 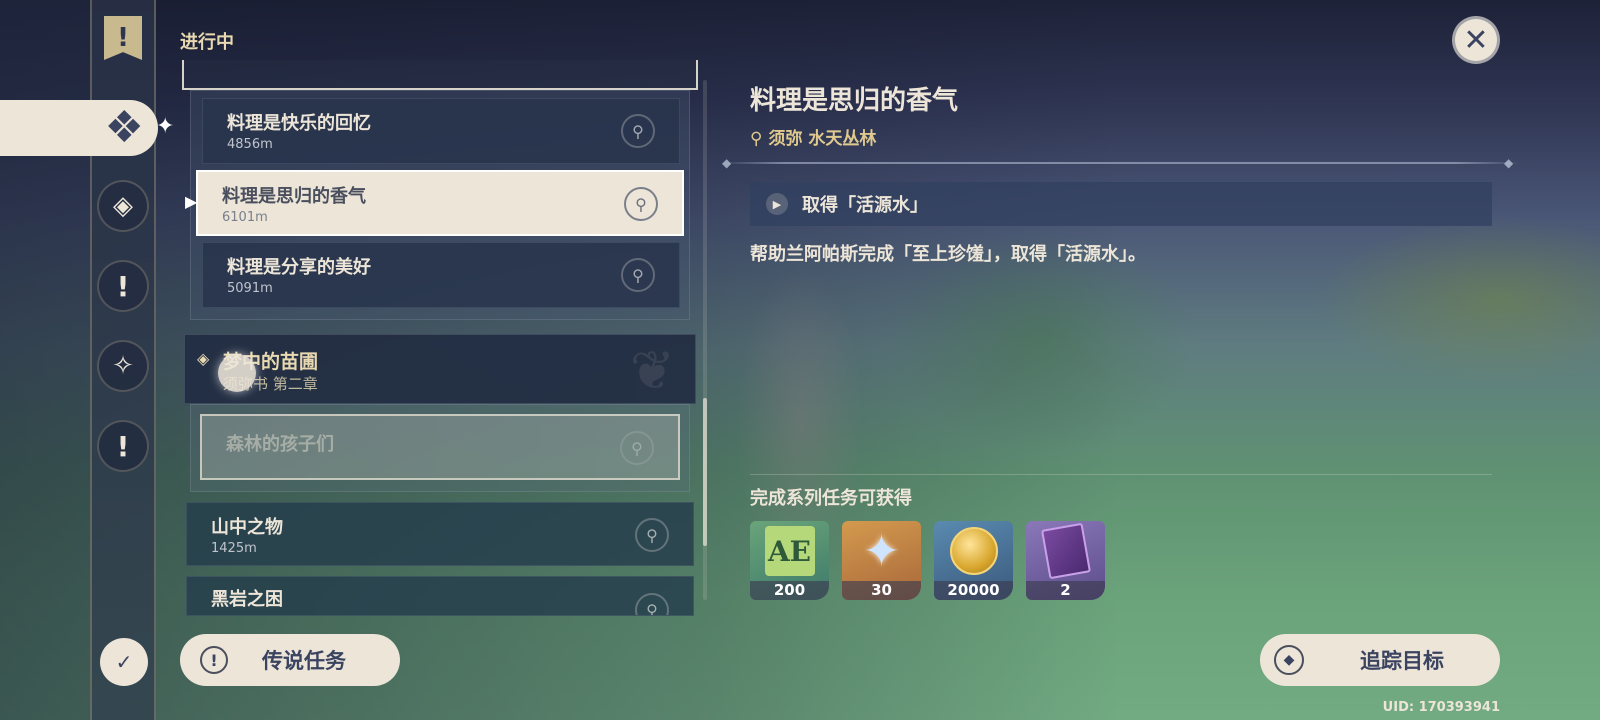 What do you see at coordinates (203, 358) in the screenshot?
I see `chapter-diamond-icon: ◈` at bounding box center [203, 358].